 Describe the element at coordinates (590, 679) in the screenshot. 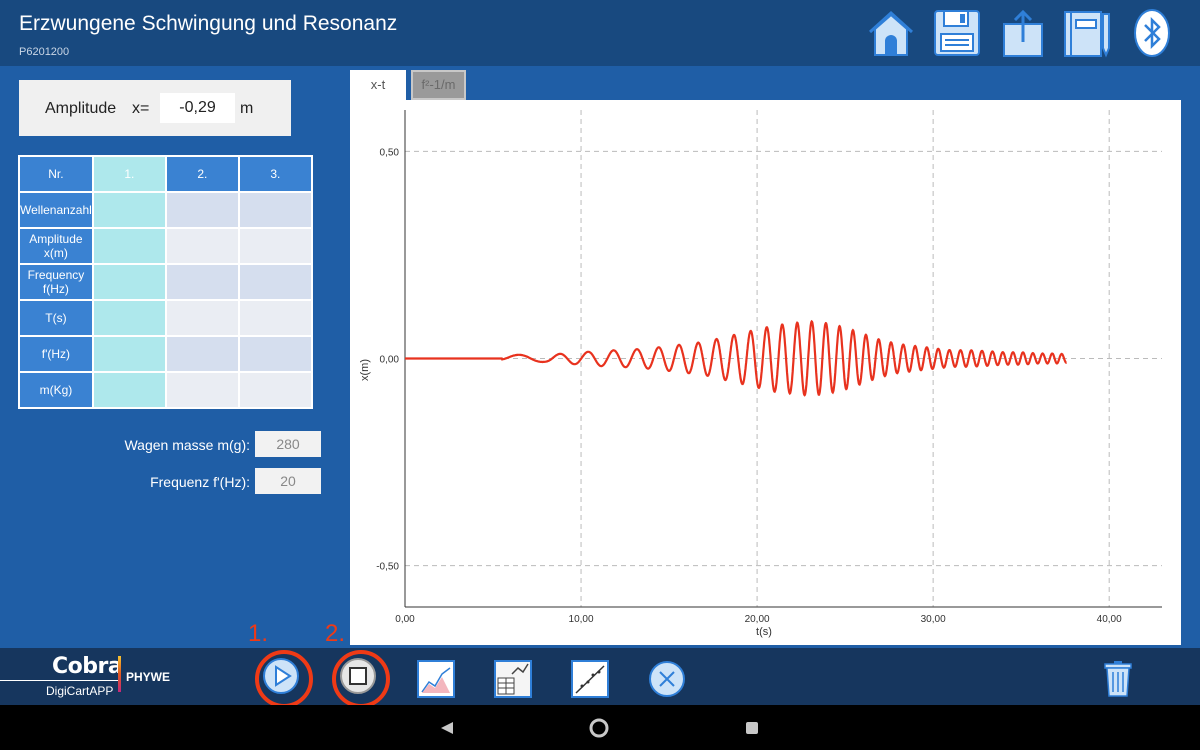

I see `fit-line-icon` at that location.